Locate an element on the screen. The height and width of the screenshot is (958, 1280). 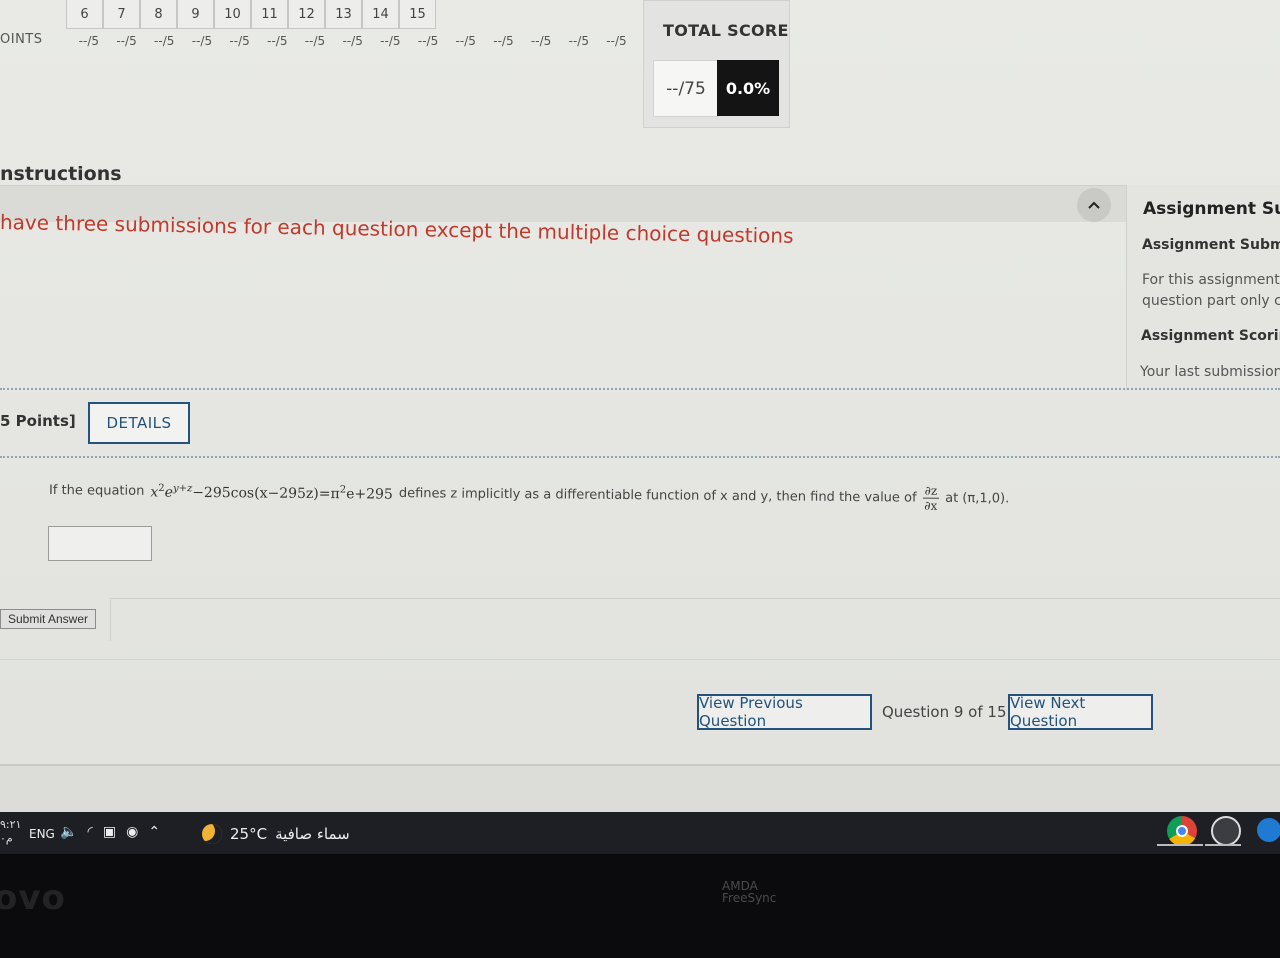
question-position: Question 9 of 15 is located at coordinates (944, 712).